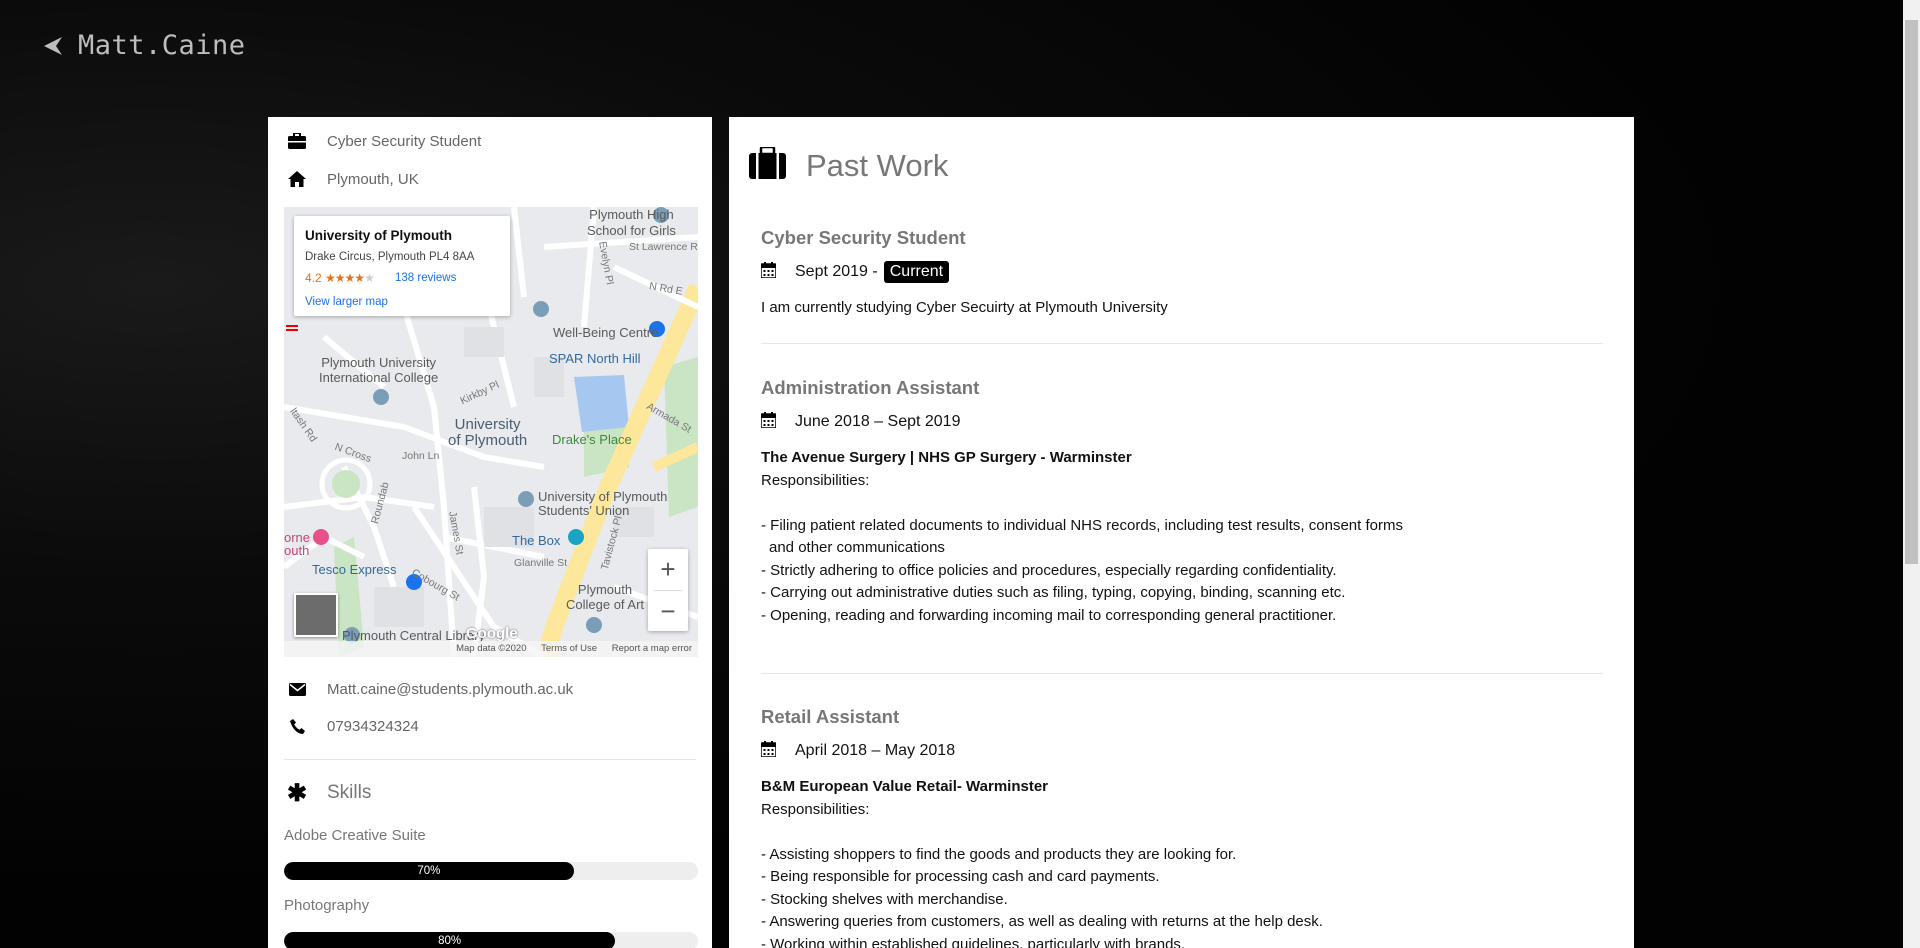 The width and height of the screenshot is (1920, 948). Describe the element at coordinates (345, 278) in the screenshot. I see `star-rating-icon: ★★★★` at that location.